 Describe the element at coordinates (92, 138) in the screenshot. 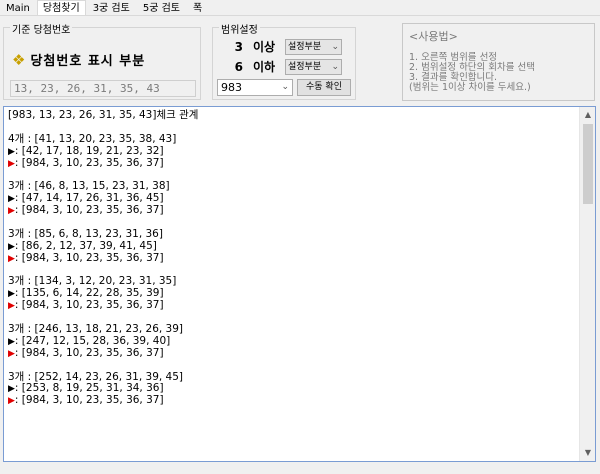

I see `result-line-text: 4개 : [41, 13, 20, 23, 35, 38, 43]` at that location.